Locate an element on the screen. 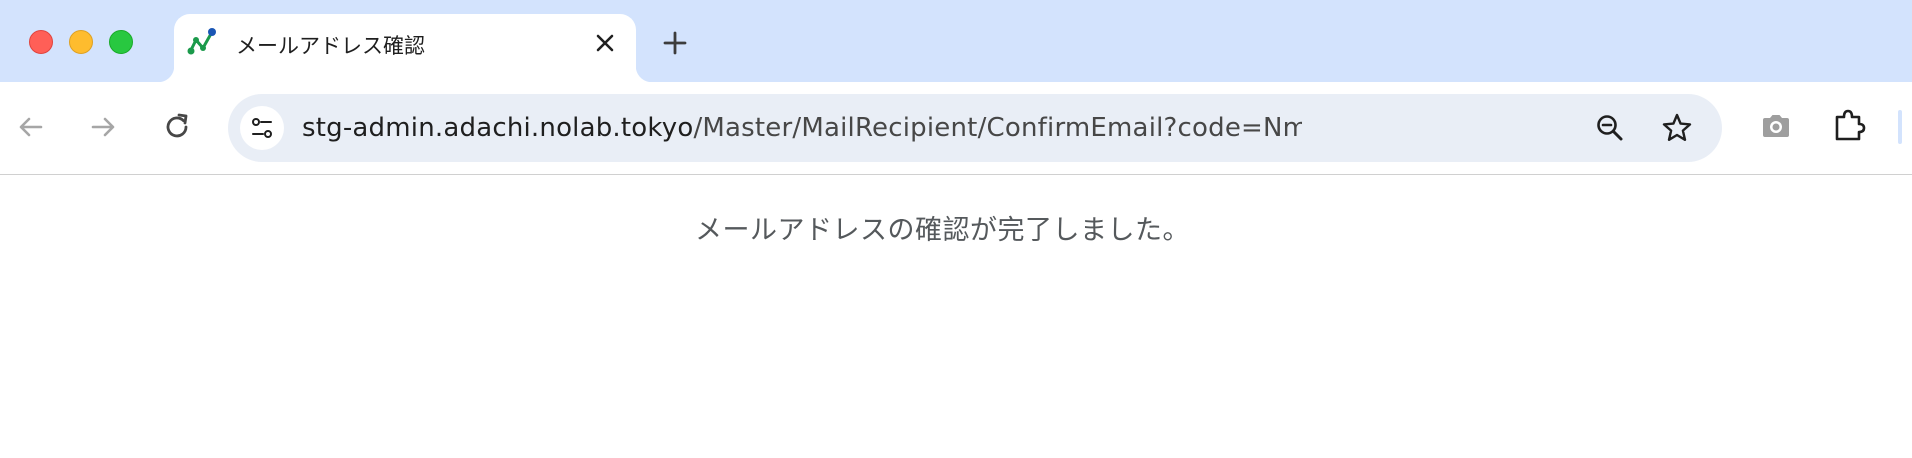 This screenshot has width=1912, height=458. forward-arrow-icon is located at coordinates (103, 127).